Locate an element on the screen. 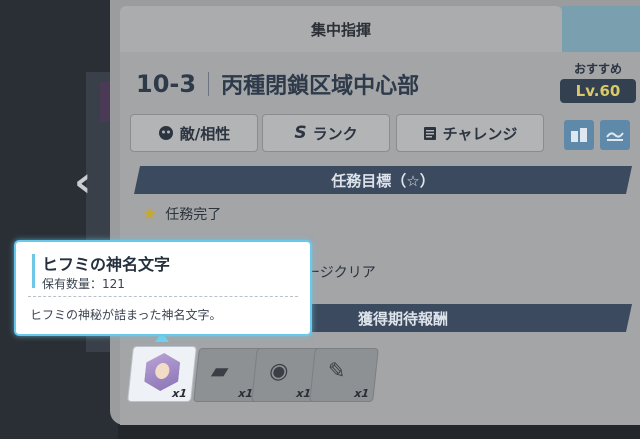 The width and height of the screenshot is (640, 439). terrain-icon is located at coordinates (615, 135).